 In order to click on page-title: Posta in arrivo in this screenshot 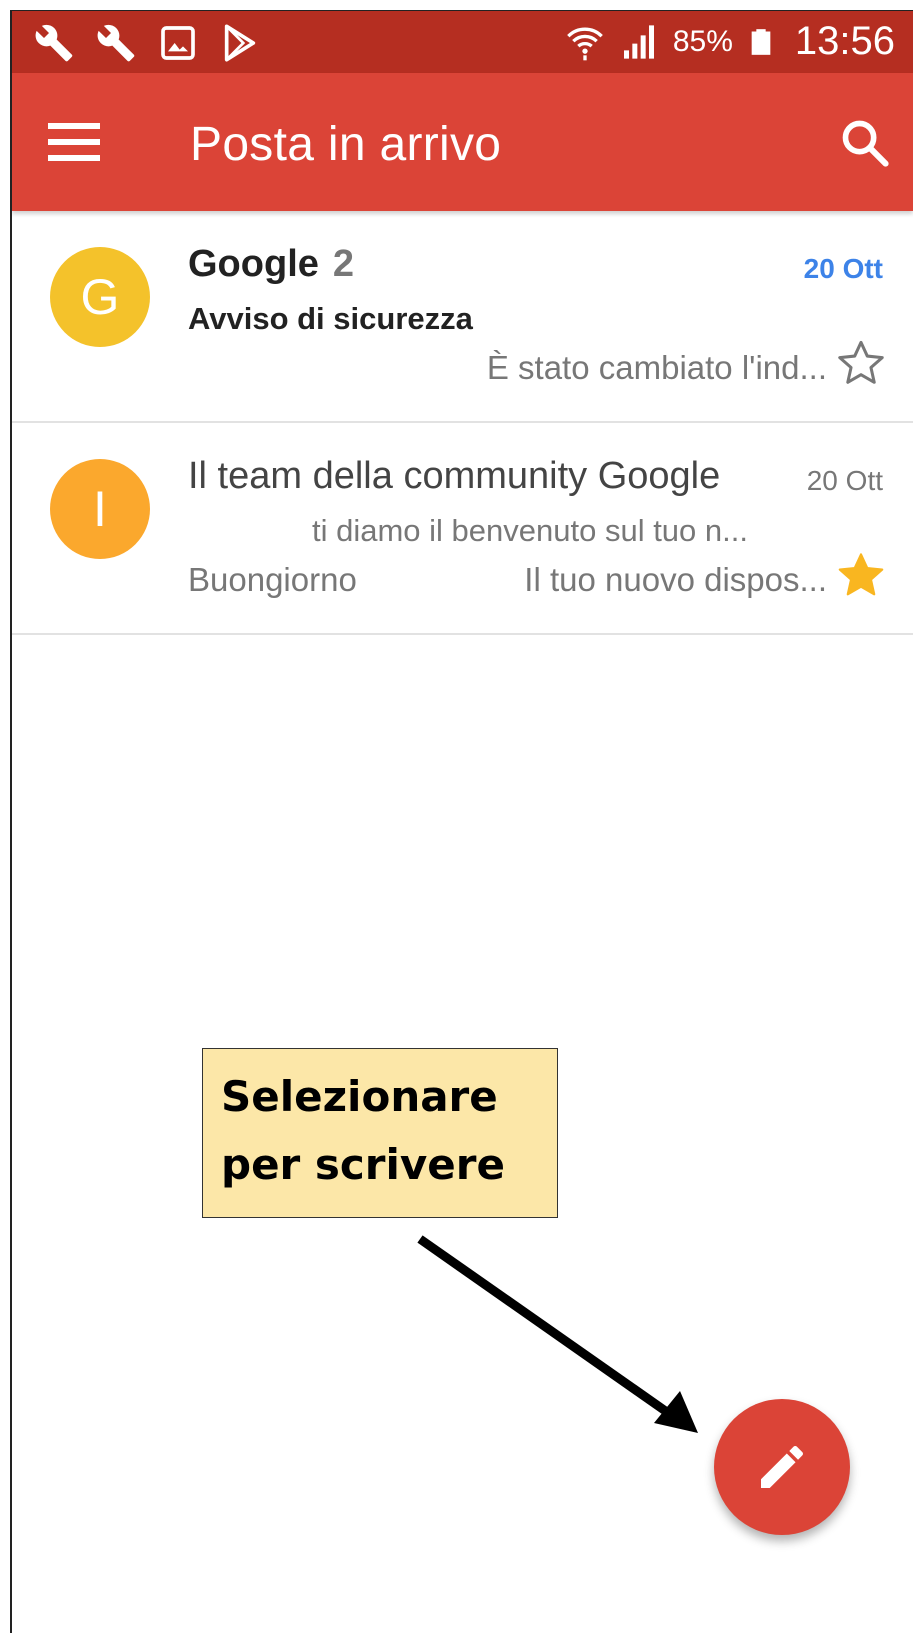, I will do `click(346, 144)`.